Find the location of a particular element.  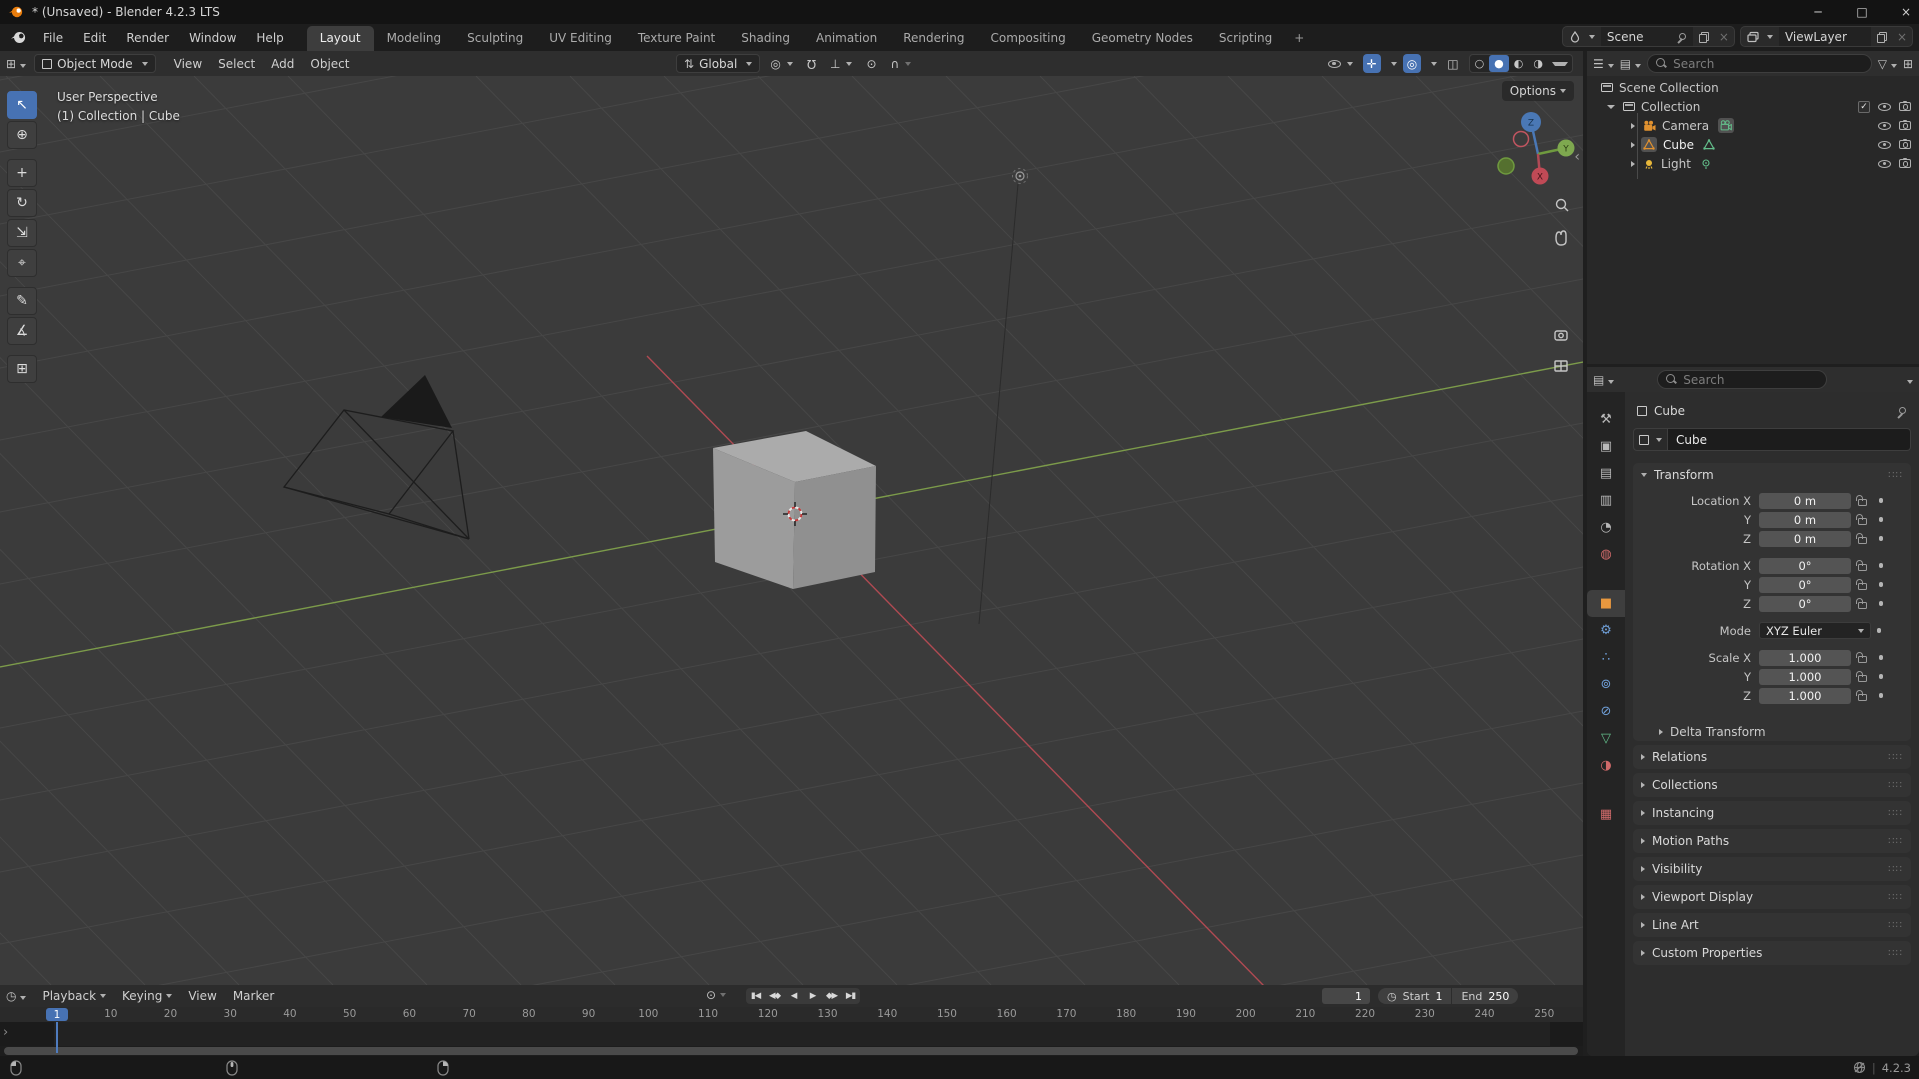

editor-type-icon: ⊞ is located at coordinates (16, 64).